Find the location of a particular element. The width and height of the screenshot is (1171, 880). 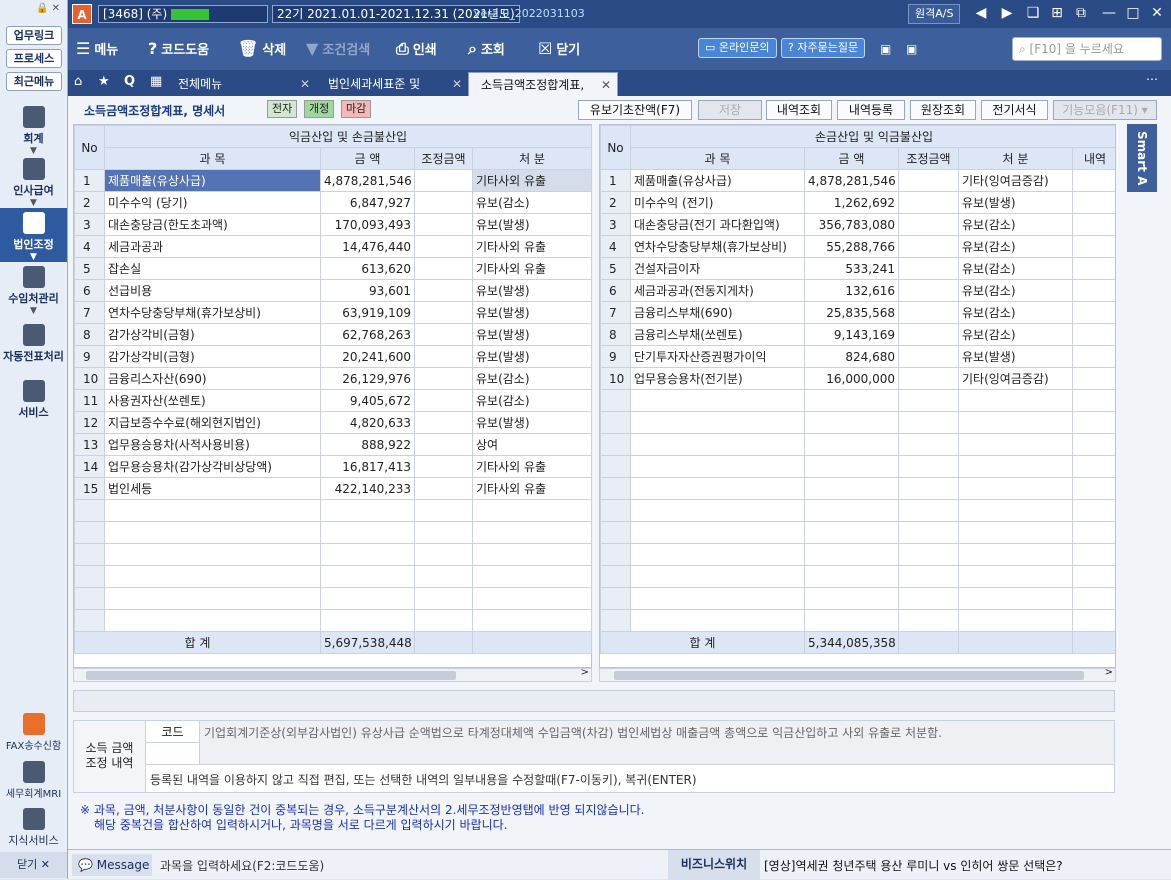

row-amount: 14,476,440 is located at coordinates (367, 246).